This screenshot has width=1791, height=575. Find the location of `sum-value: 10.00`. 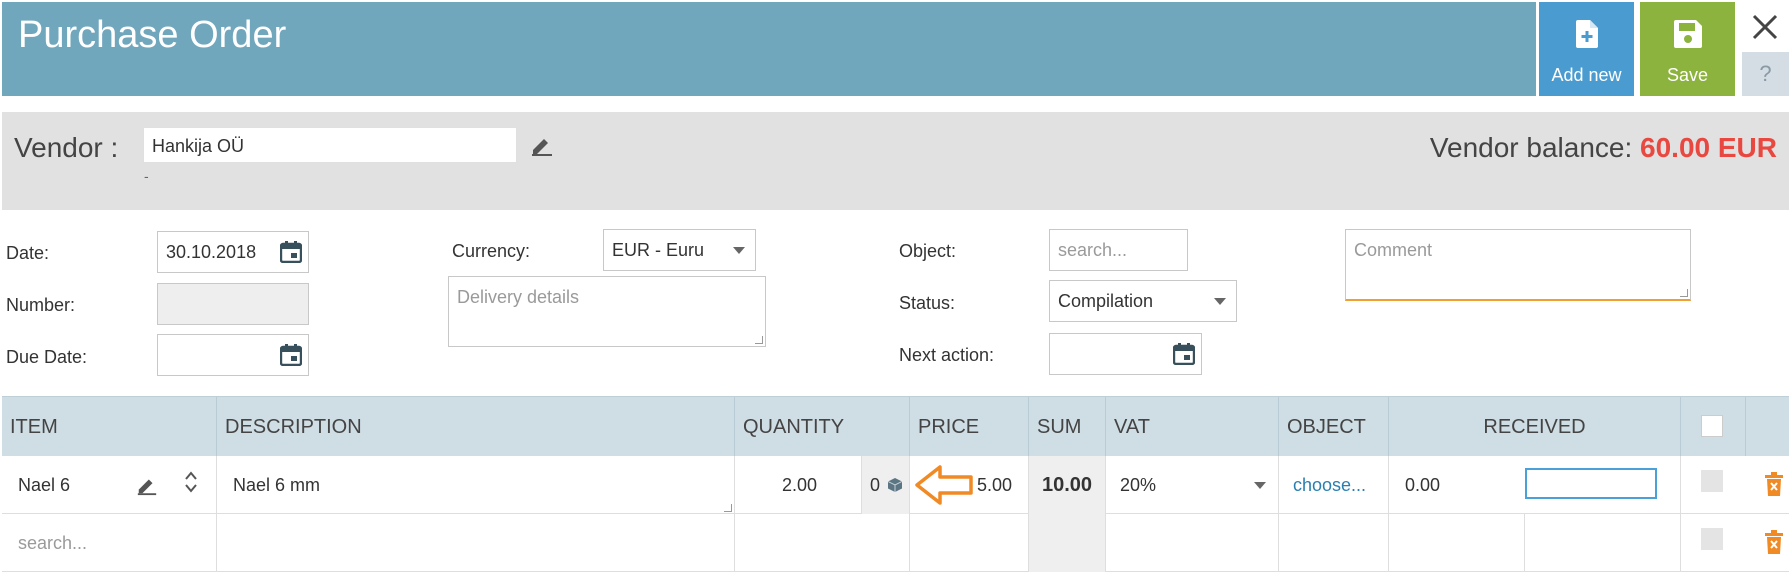

sum-value: 10.00 is located at coordinates (1067, 485).